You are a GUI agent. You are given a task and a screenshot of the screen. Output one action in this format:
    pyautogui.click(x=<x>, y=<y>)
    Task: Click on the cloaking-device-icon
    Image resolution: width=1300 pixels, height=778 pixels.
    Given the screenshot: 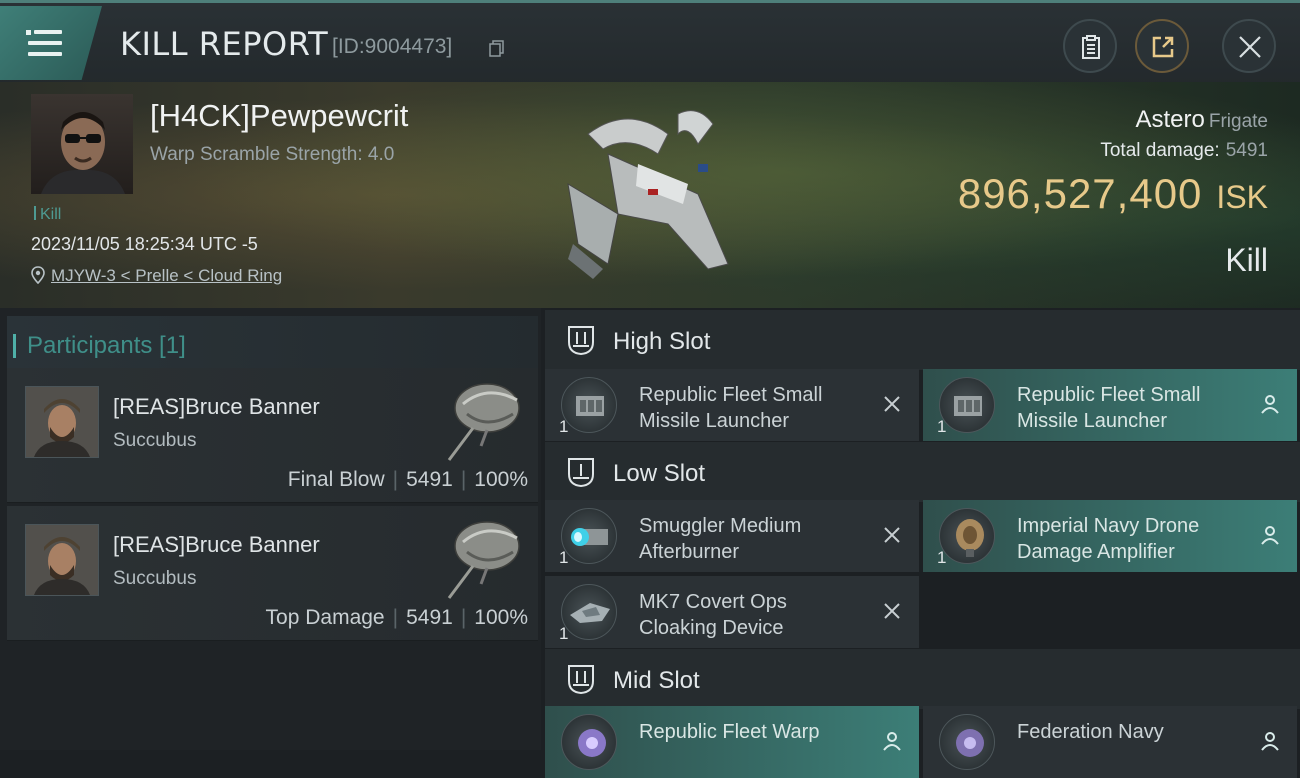 What is the action you would take?
    pyautogui.click(x=589, y=612)
    